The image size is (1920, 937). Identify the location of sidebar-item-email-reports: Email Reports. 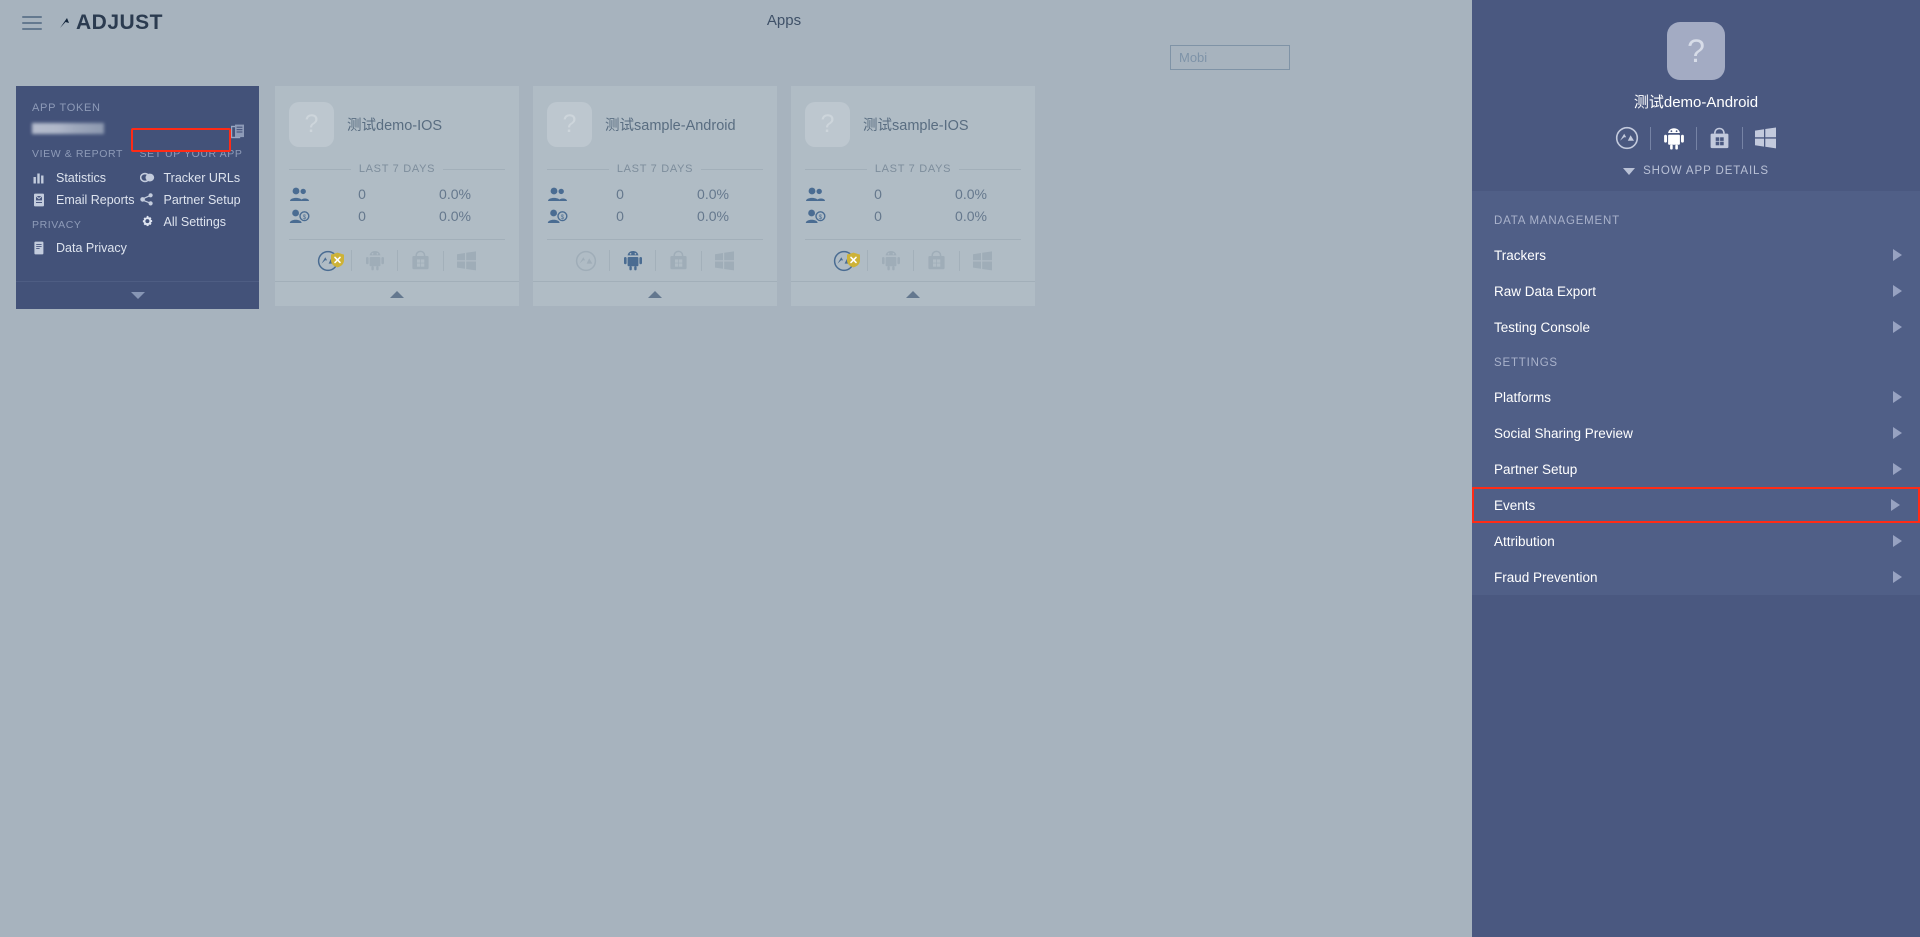
(84, 200).